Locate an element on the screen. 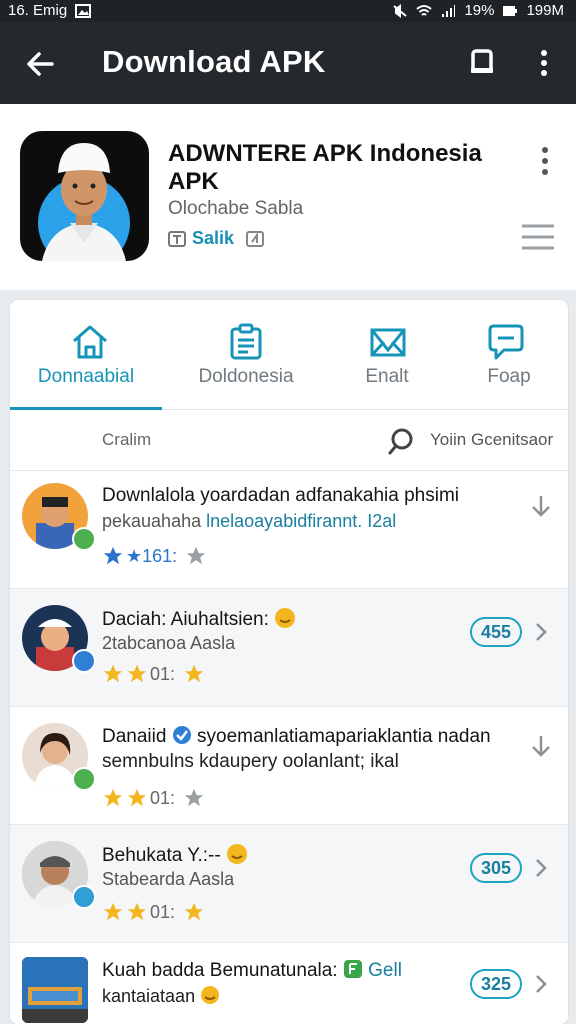 This screenshot has height=1024, width=576. item-title: Daciah: Aiuhaltsien: is located at coordinates (199, 619).